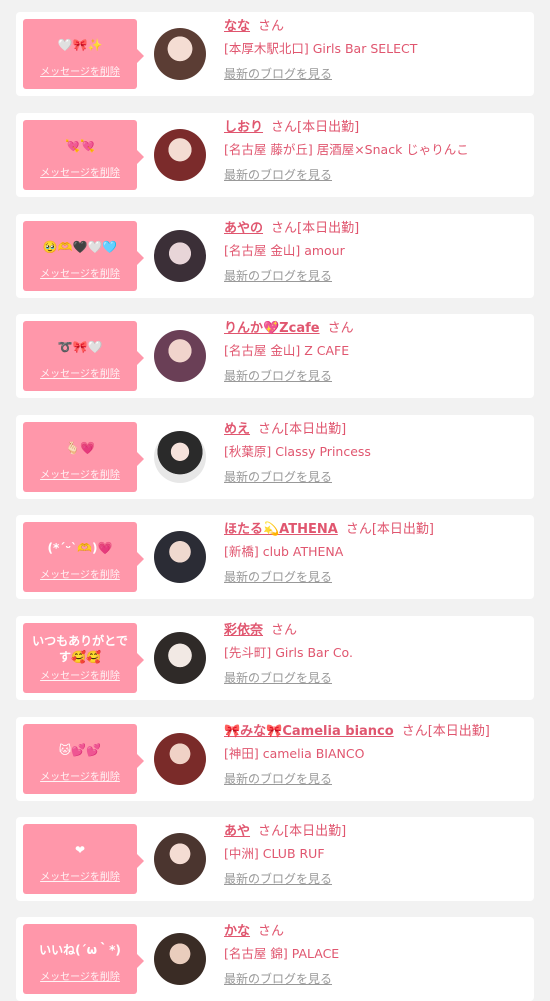 Image resolution: width=550 pixels, height=1001 pixels. Describe the element at coordinates (376, 352) in the screenshot. I see `card-info: りんか💖Zcafe さん [名古屋 金山] Z CAFE 最新のブログを見る` at that location.